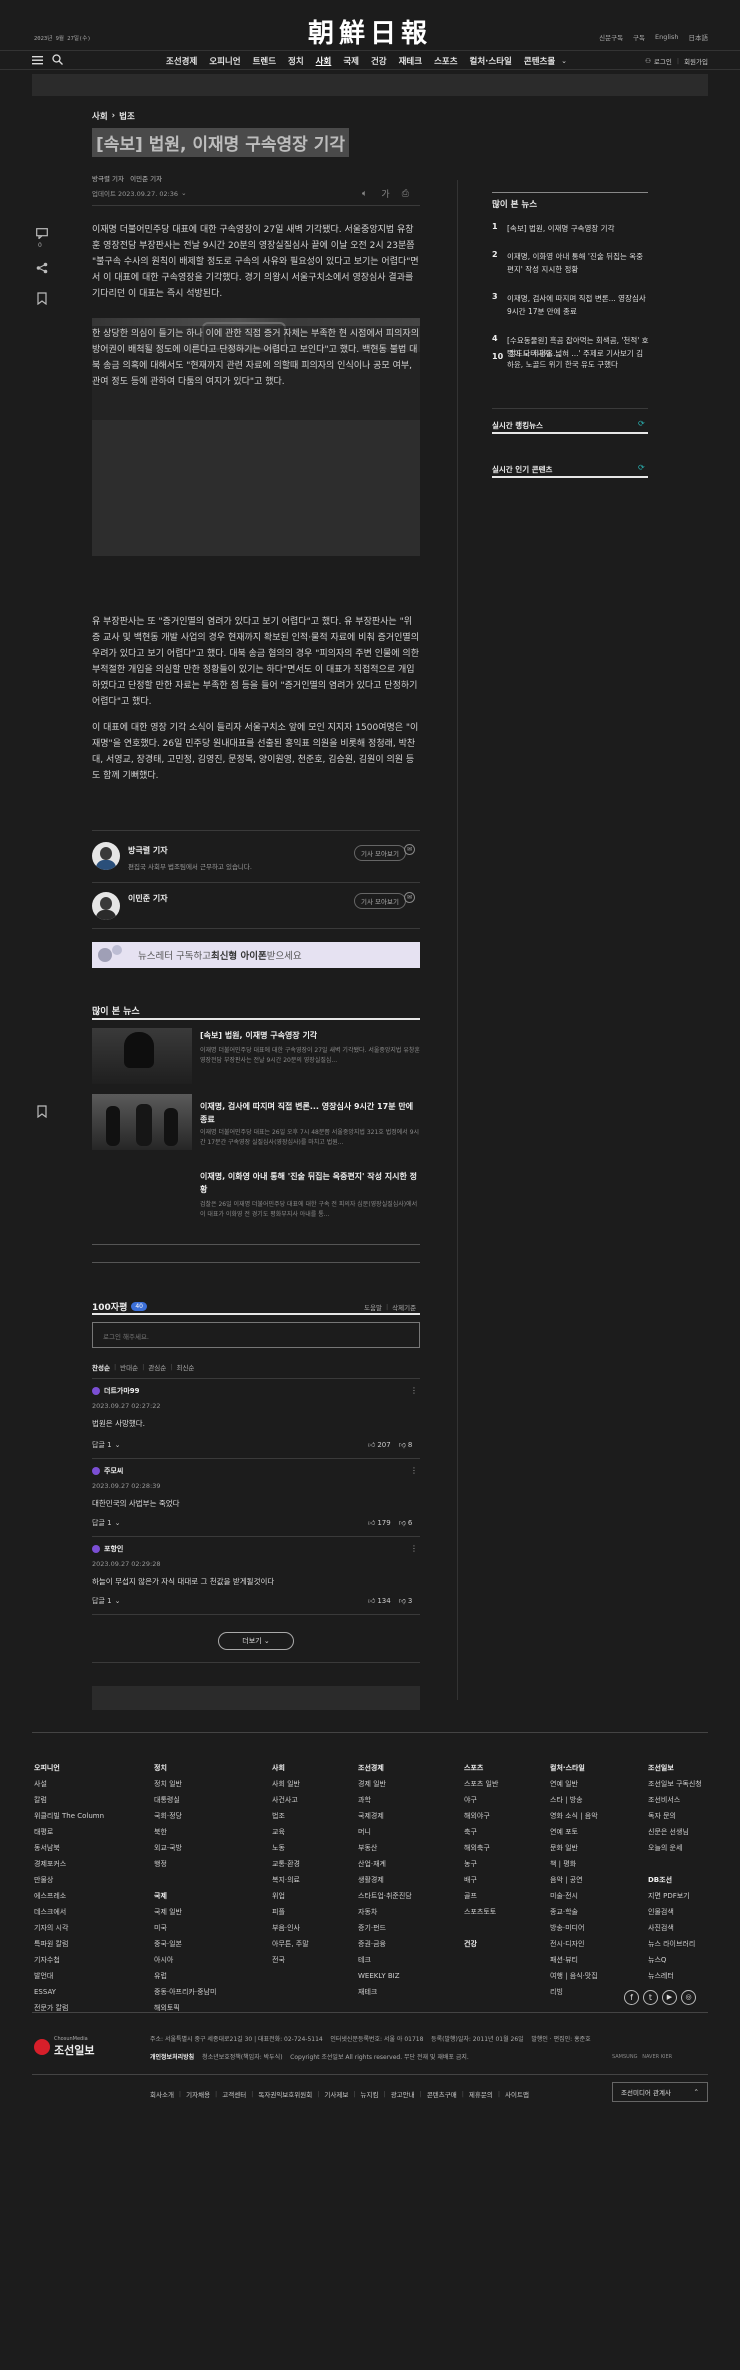 Image resolution: width=740 pixels, height=2370 pixels. I want to click on footer-link: 농구, so click(507, 1864).